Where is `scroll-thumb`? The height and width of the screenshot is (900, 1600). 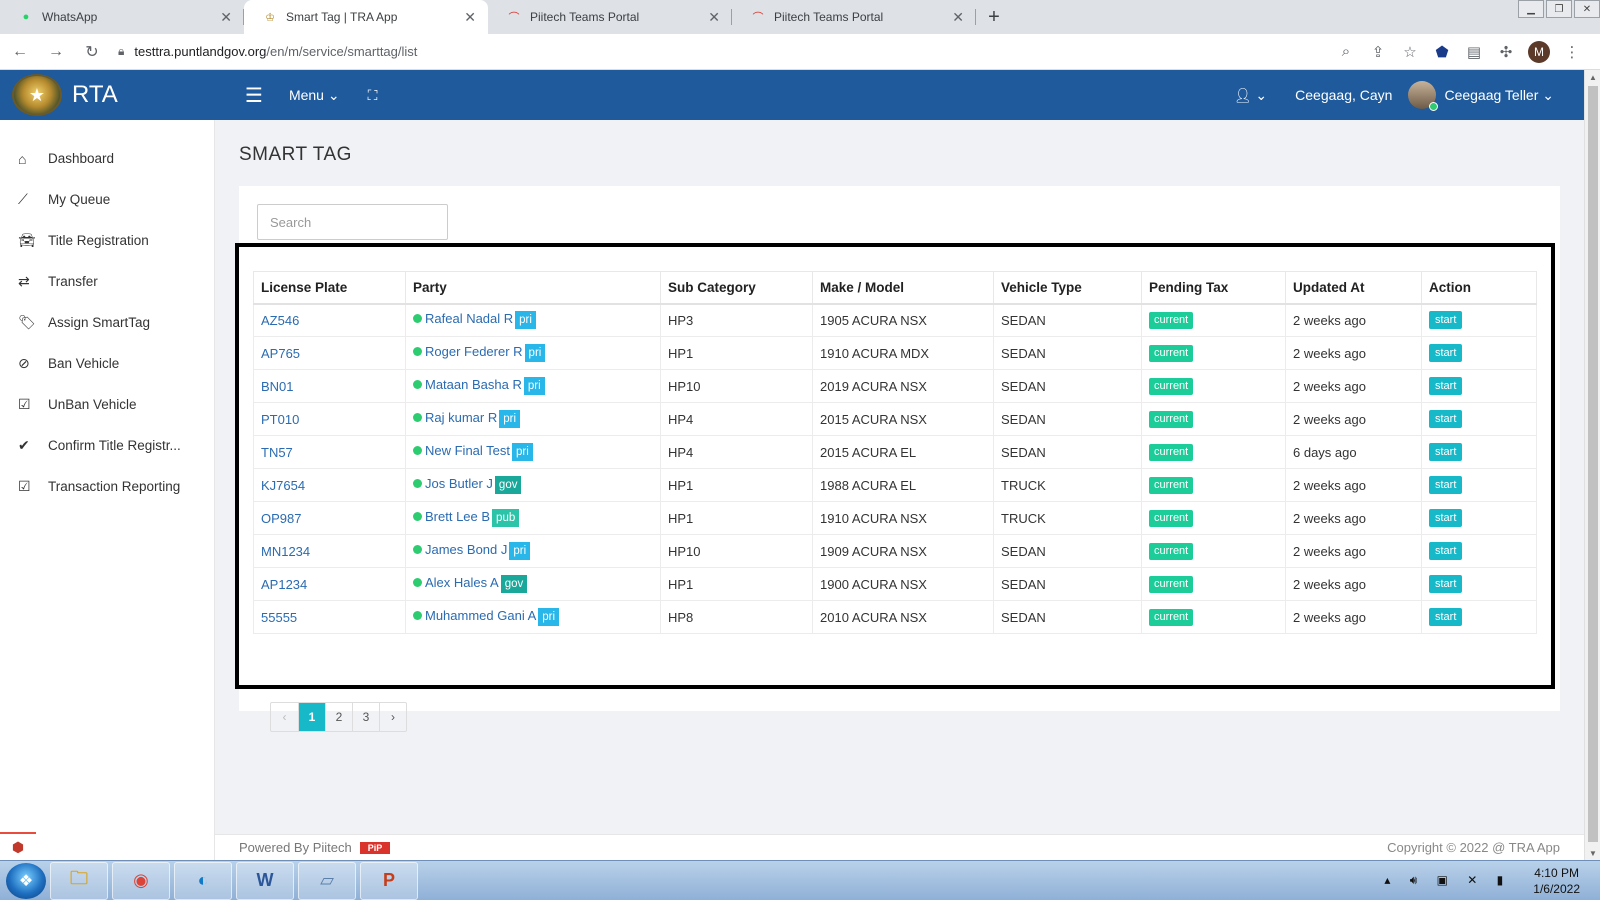 scroll-thumb is located at coordinates (1593, 464).